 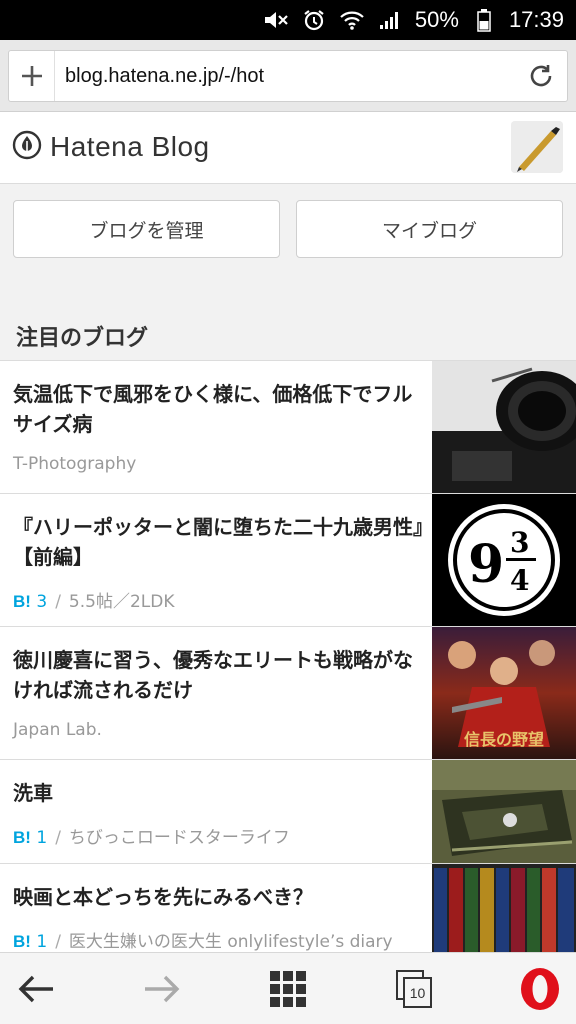 What do you see at coordinates (519, 580) in the screenshot?
I see `svg-text: 4` at bounding box center [519, 580].